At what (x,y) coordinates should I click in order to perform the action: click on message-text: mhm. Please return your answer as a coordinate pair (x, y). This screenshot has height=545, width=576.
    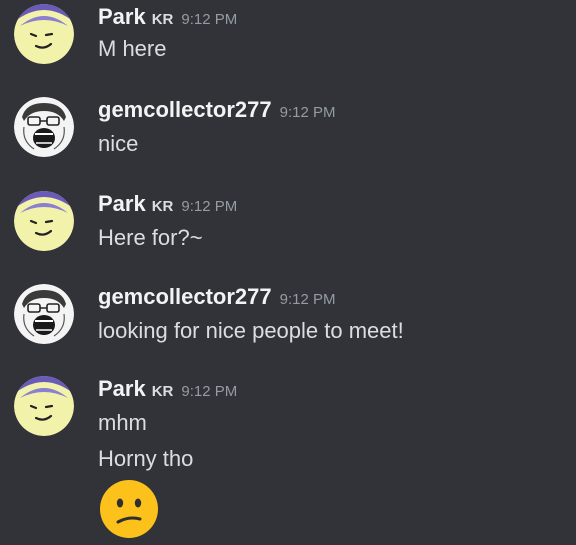
    Looking at the image, I should click on (122, 422).